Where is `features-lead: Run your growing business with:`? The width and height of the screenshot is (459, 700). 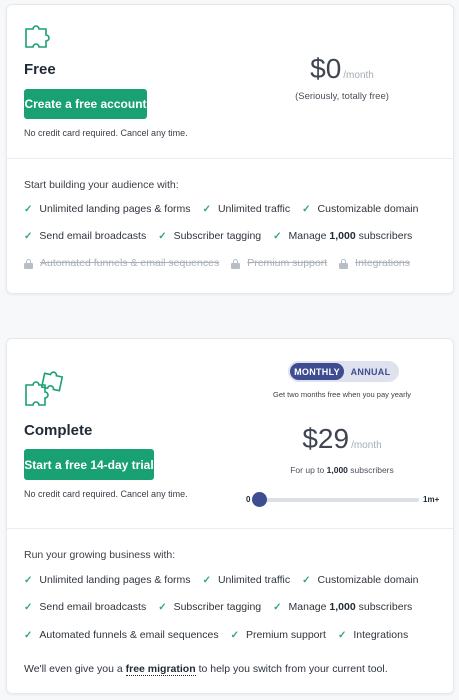 features-lead: Run your growing business with: is located at coordinates (100, 555).